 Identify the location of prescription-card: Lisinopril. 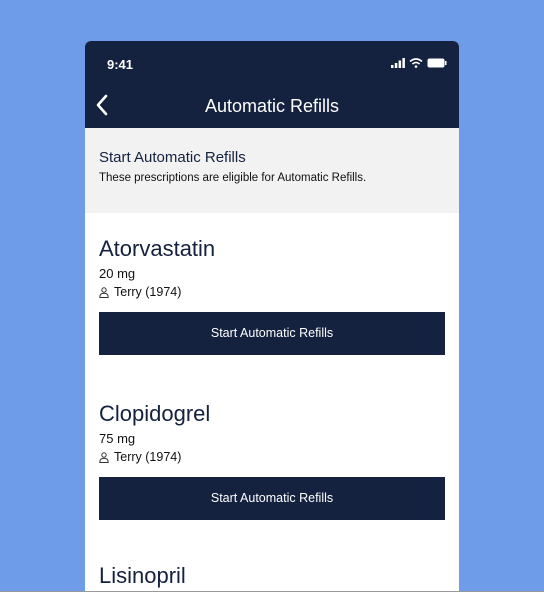
(272, 576).